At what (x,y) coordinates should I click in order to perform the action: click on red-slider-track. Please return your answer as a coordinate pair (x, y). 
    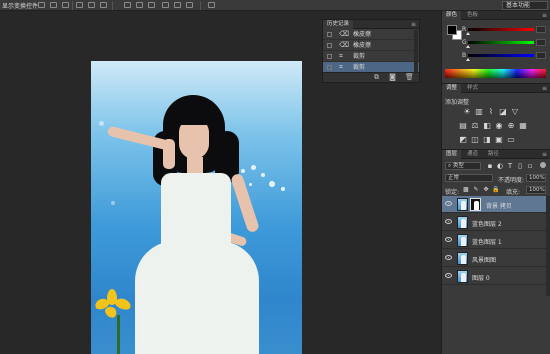
    Looking at the image, I should click on (501, 29).